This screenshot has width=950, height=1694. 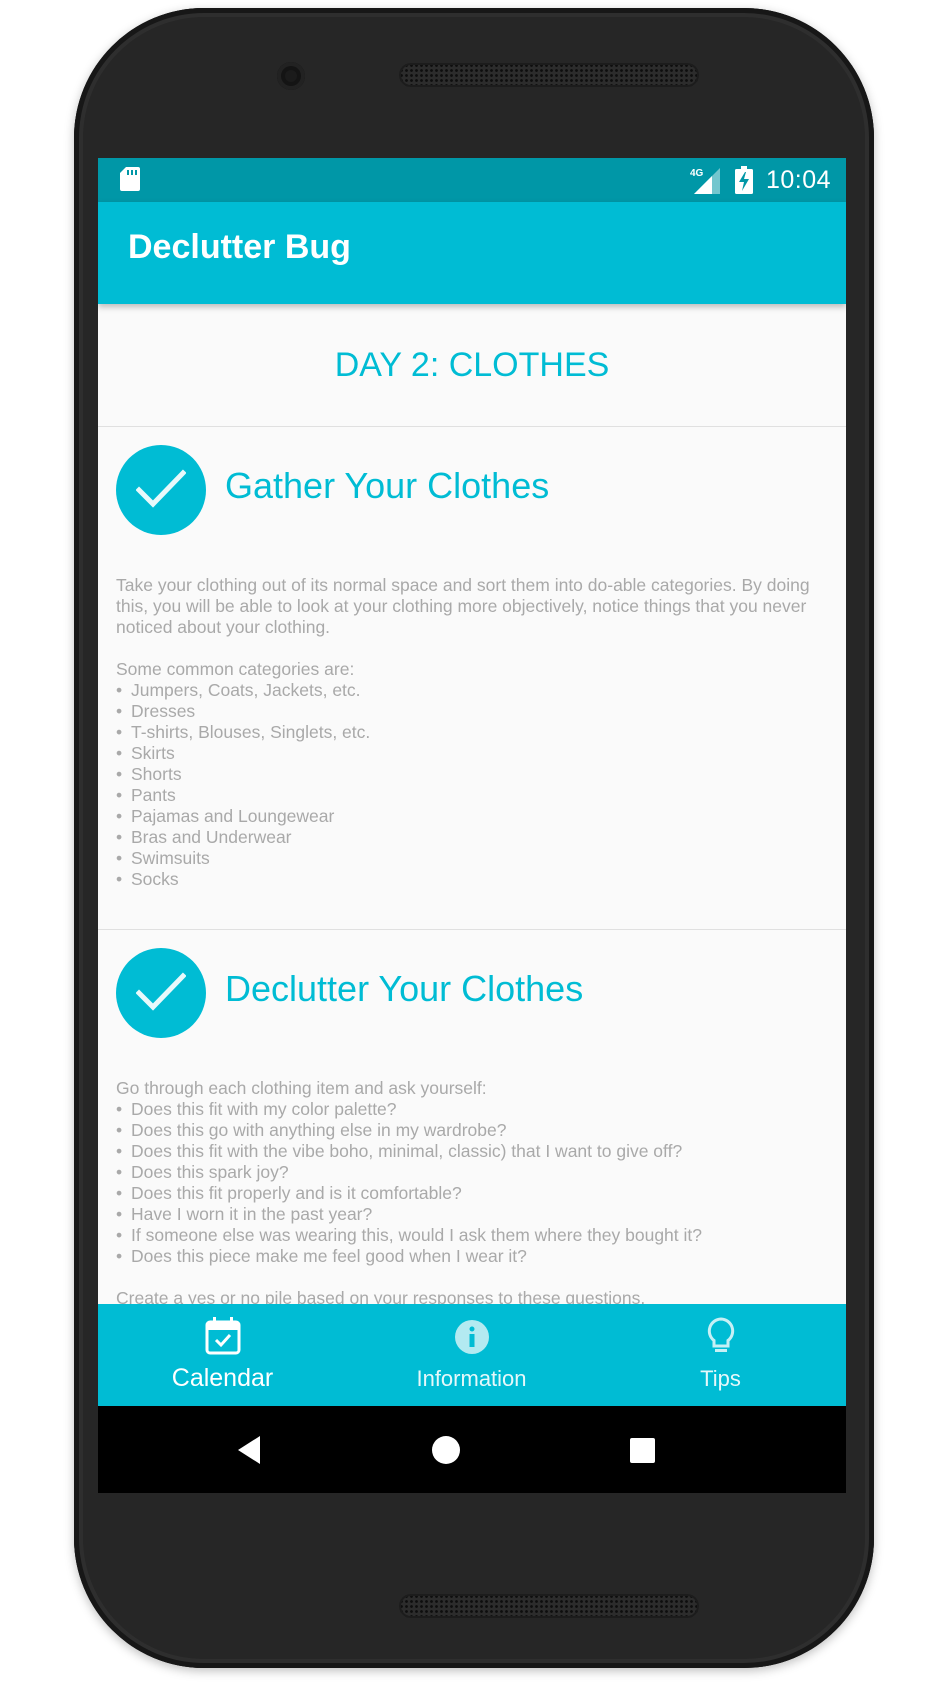 I want to click on list-item: Have I worn it in the past year?, so click(x=472, y=1214).